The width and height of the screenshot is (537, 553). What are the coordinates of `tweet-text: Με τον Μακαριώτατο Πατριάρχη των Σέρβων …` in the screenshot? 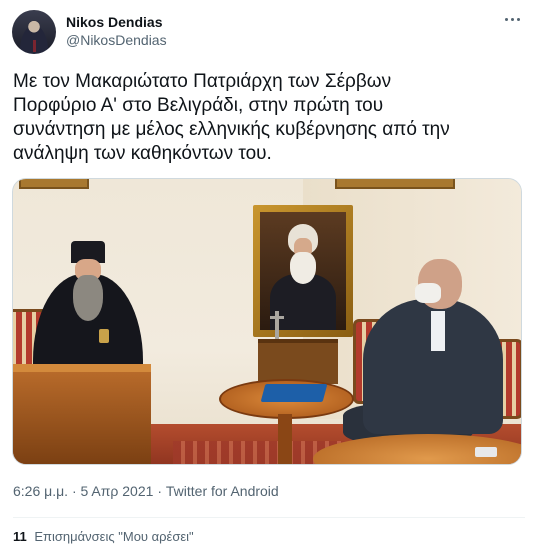 It's located at (231, 117).